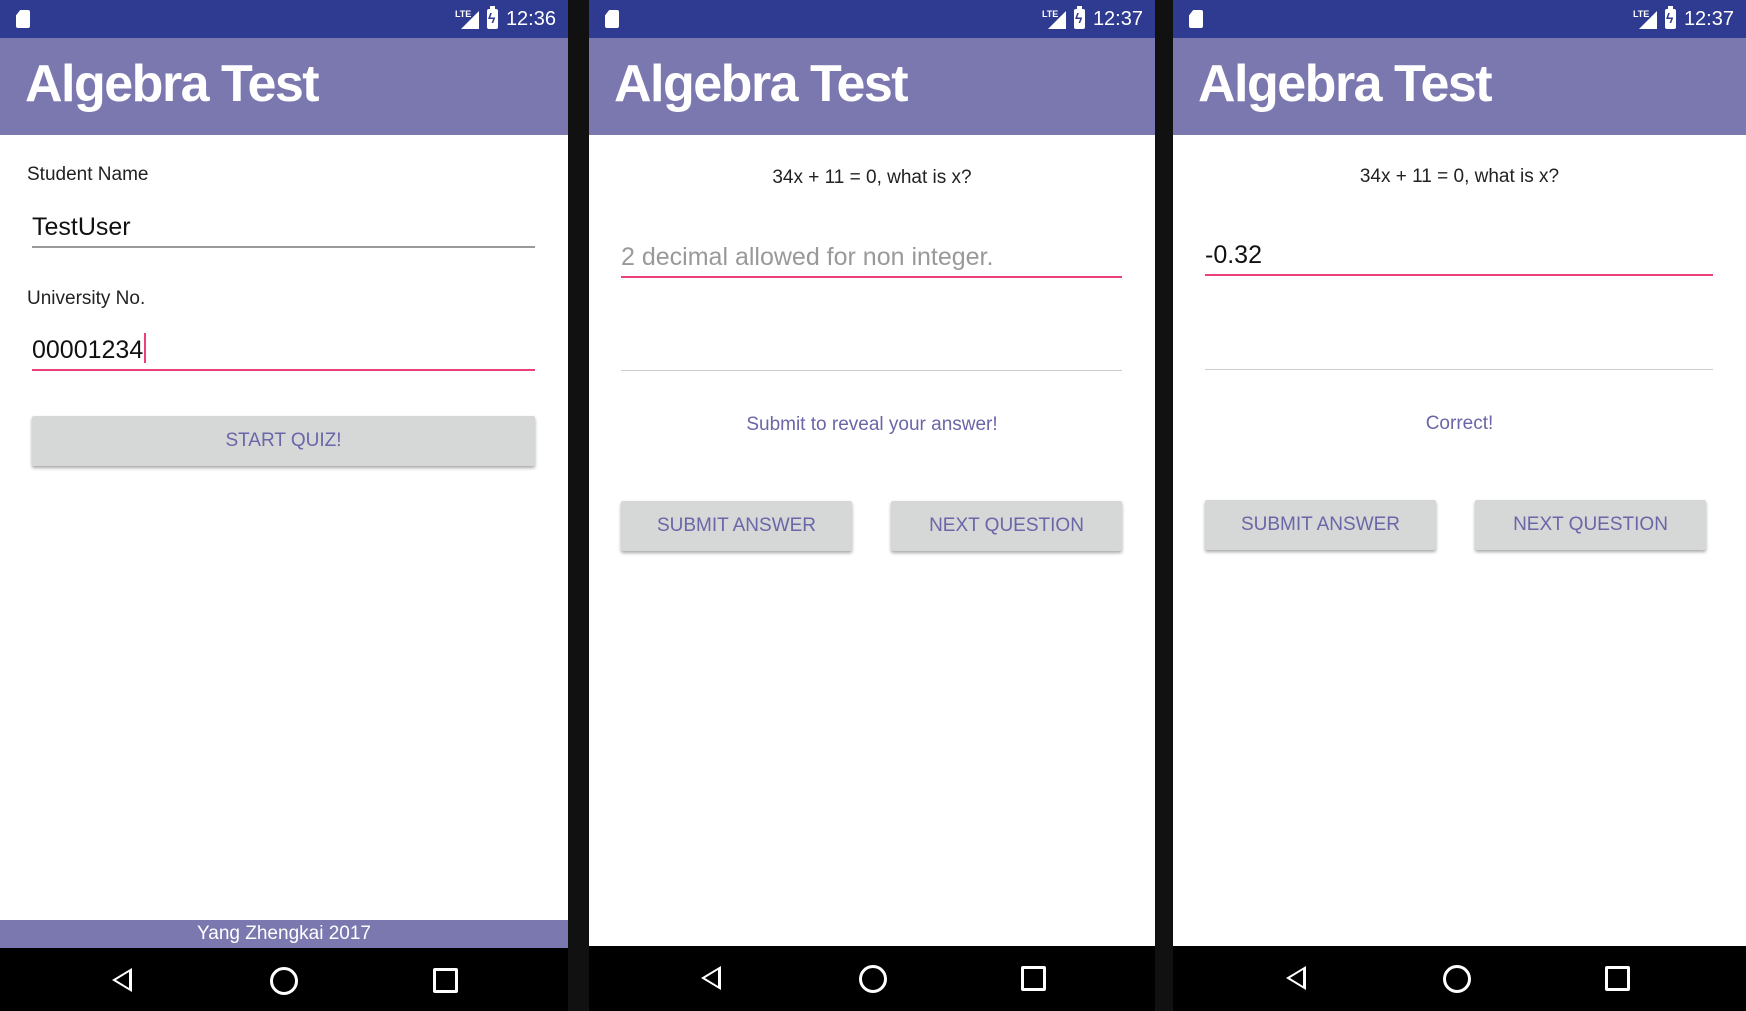  I want to click on university-no-value: 00001234, so click(88, 350).